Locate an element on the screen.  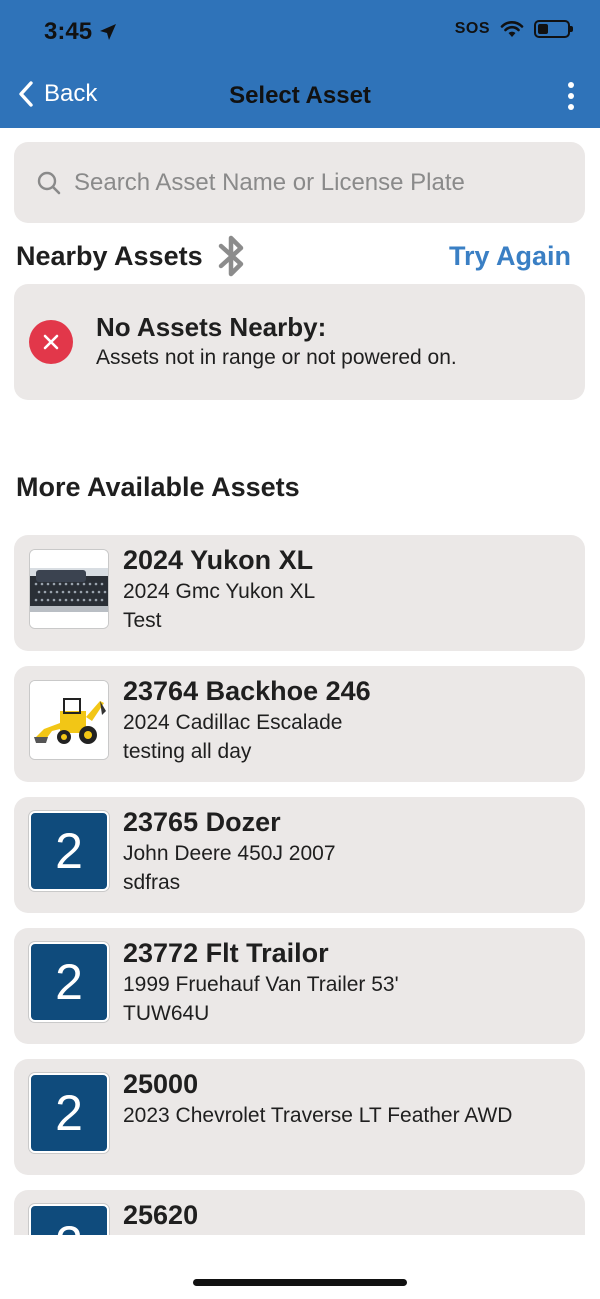
more-assets-title: More Available Assets is located at coordinates (158, 487).